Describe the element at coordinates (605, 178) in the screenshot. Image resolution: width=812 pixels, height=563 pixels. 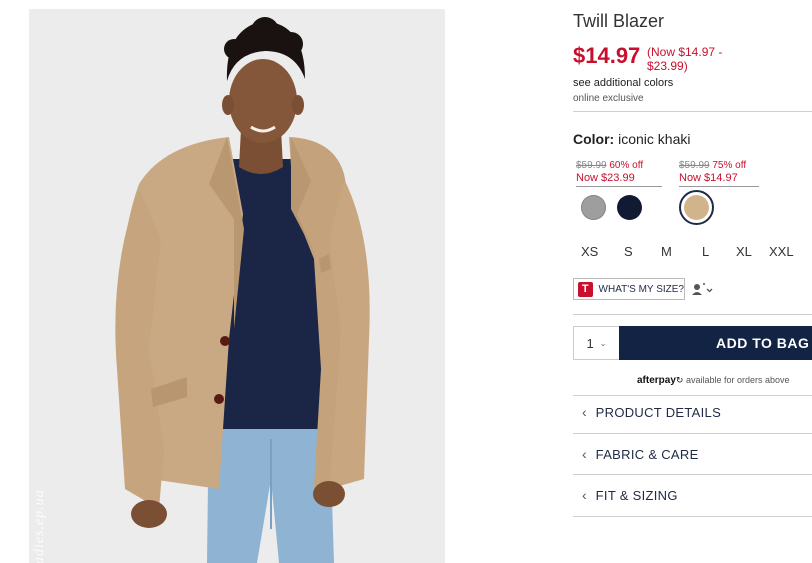
I see `price-group-1-now: Now $23.99` at that location.